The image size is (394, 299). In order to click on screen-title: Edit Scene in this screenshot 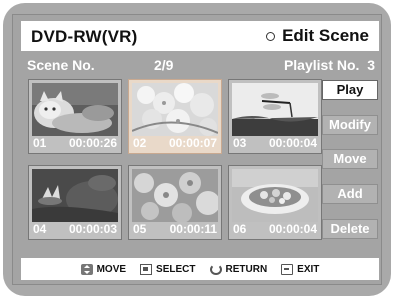, I will do `click(317, 36)`.